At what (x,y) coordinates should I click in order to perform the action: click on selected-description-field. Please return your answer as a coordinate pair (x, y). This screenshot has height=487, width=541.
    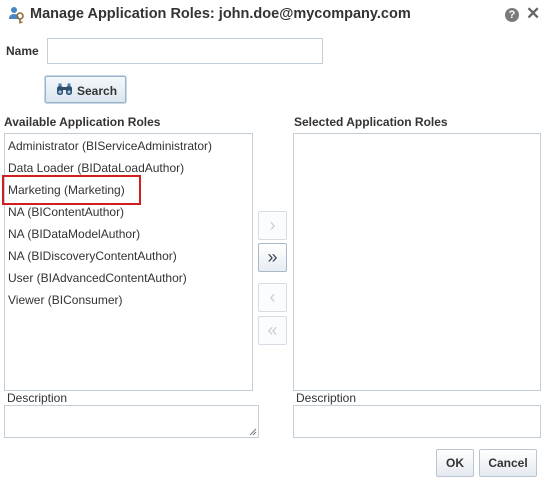
    Looking at the image, I should click on (417, 421).